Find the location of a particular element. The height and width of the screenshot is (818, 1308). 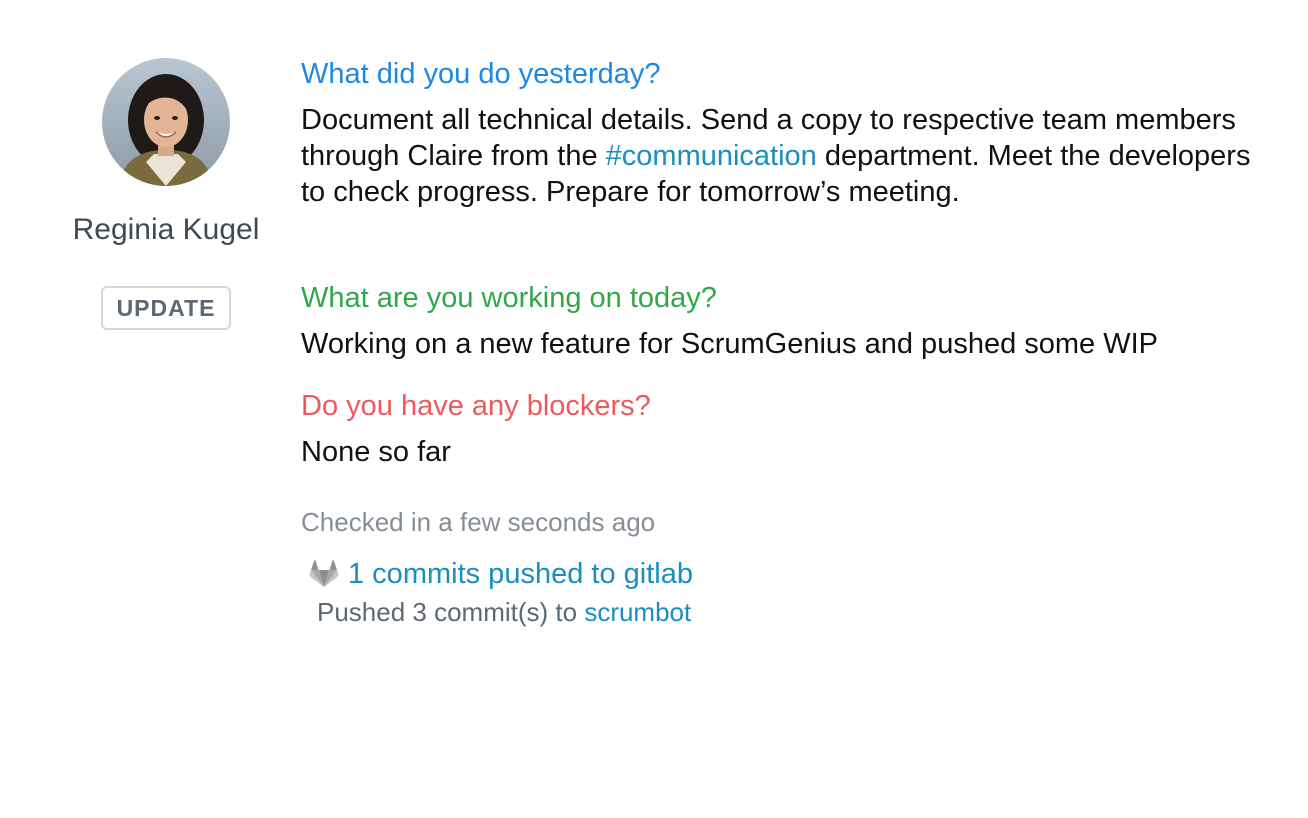

update-button: UPDATE is located at coordinates (166, 308).